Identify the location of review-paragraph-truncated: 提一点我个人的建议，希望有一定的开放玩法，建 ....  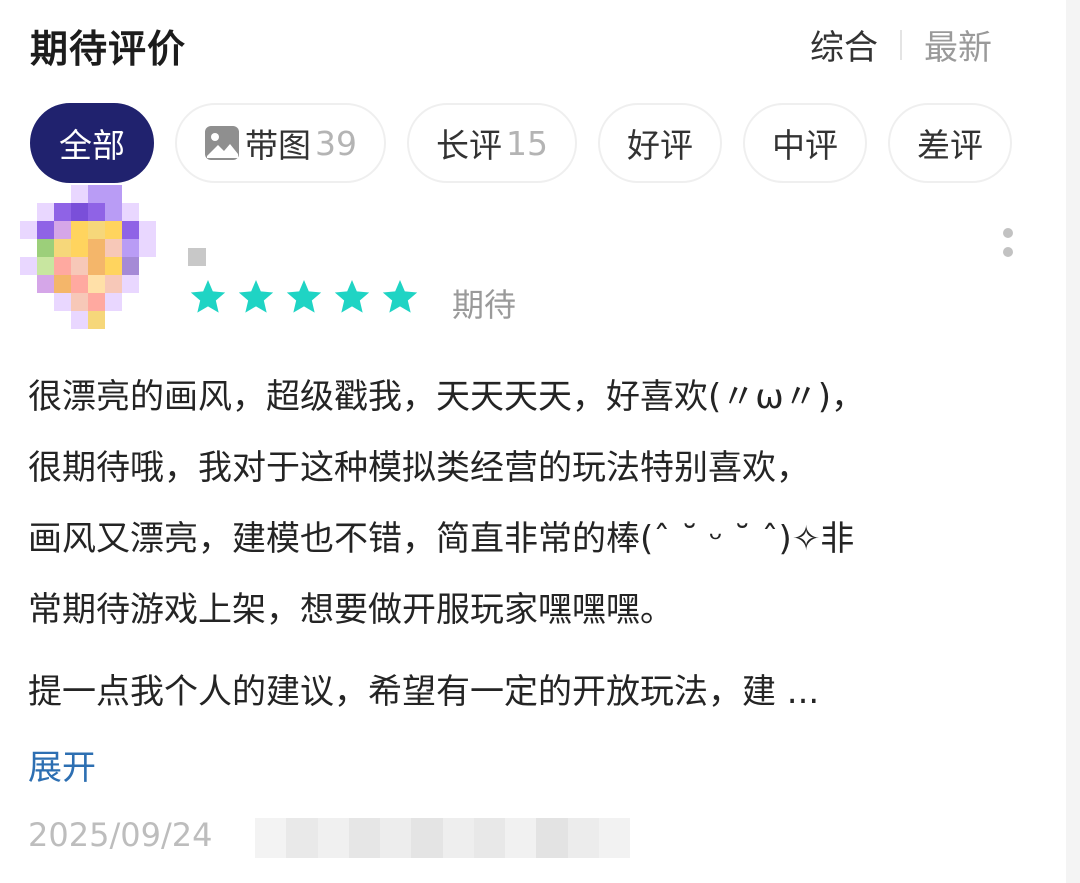
(424, 692).